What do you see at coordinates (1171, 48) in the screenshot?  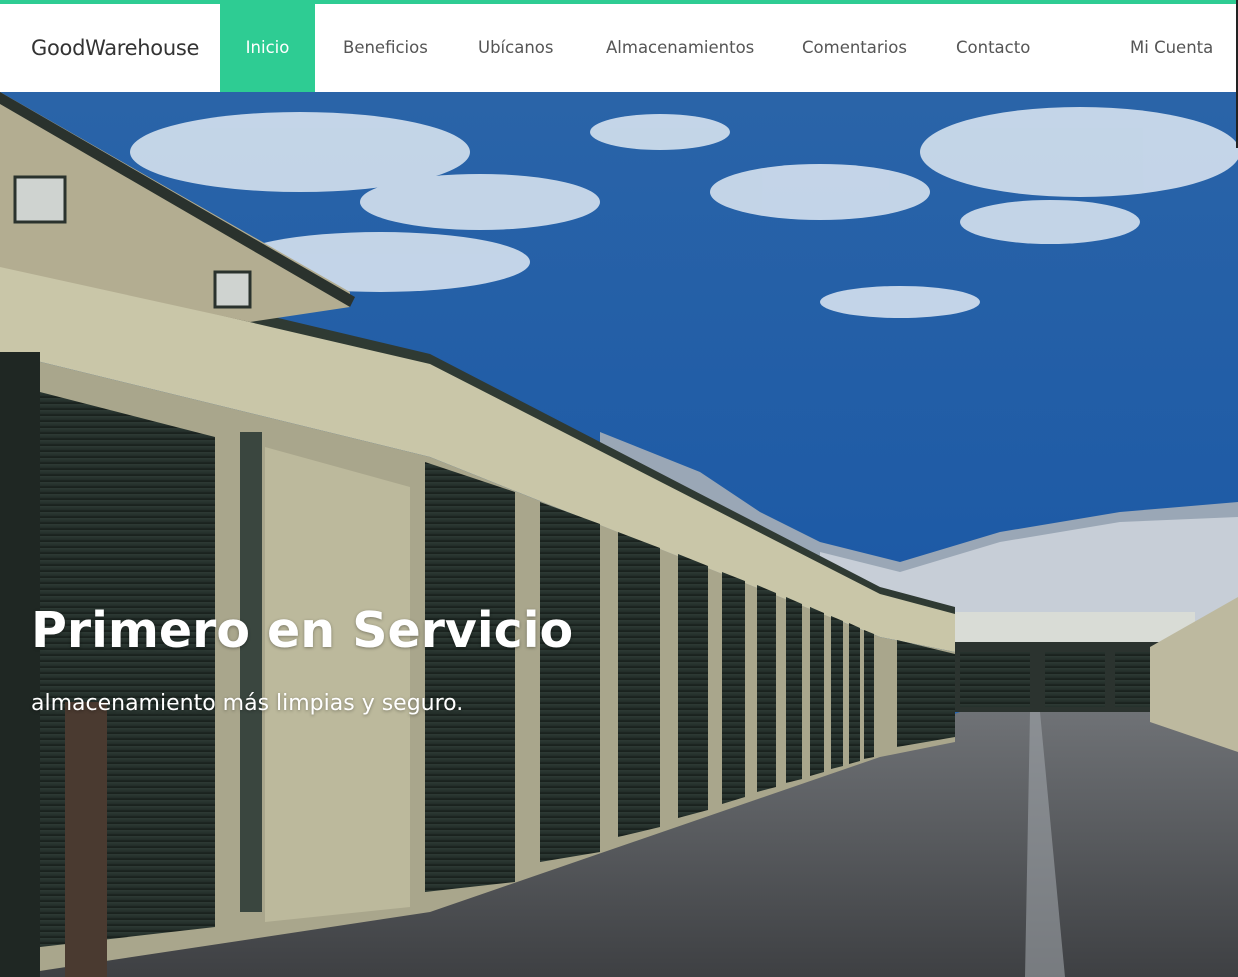 I see `nav-item-mi-cuenta: Mi Cuenta` at bounding box center [1171, 48].